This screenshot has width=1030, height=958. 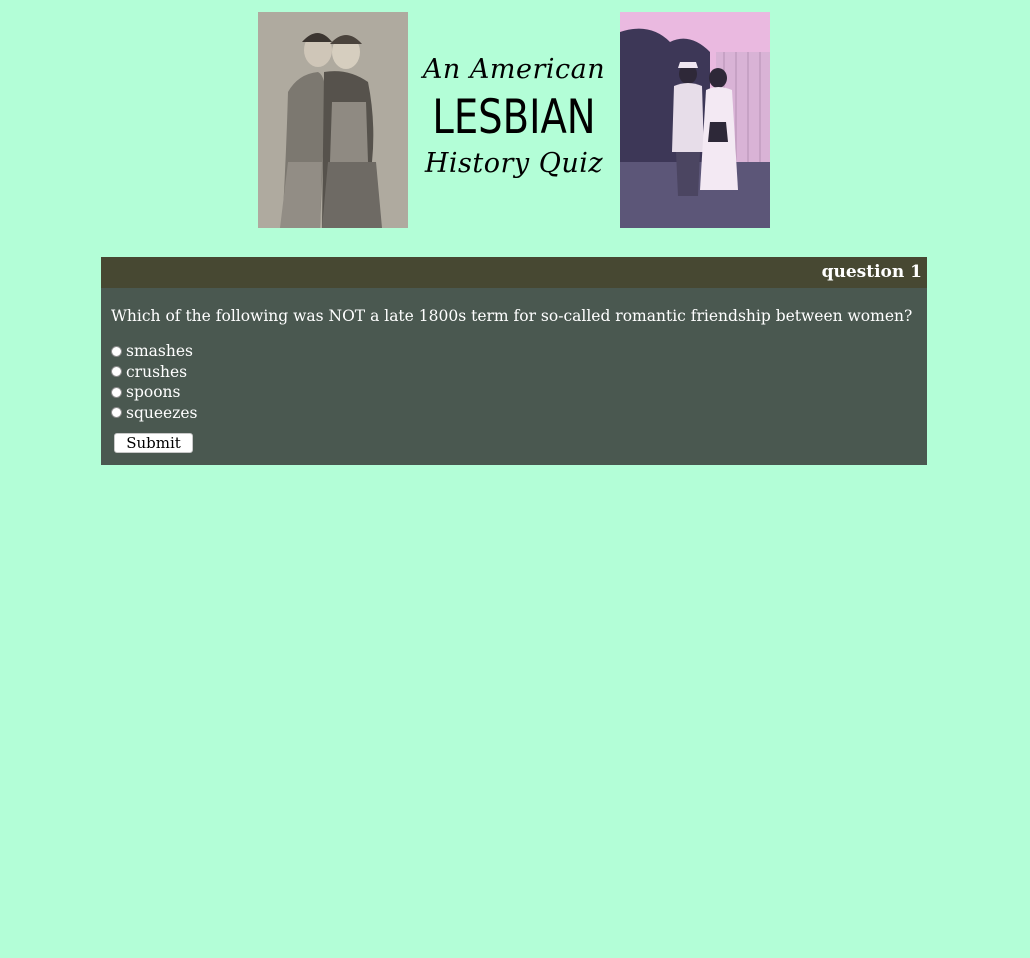 I want to click on quiz-title: An American LESBIAN History Quiz, so click(x=514, y=120).